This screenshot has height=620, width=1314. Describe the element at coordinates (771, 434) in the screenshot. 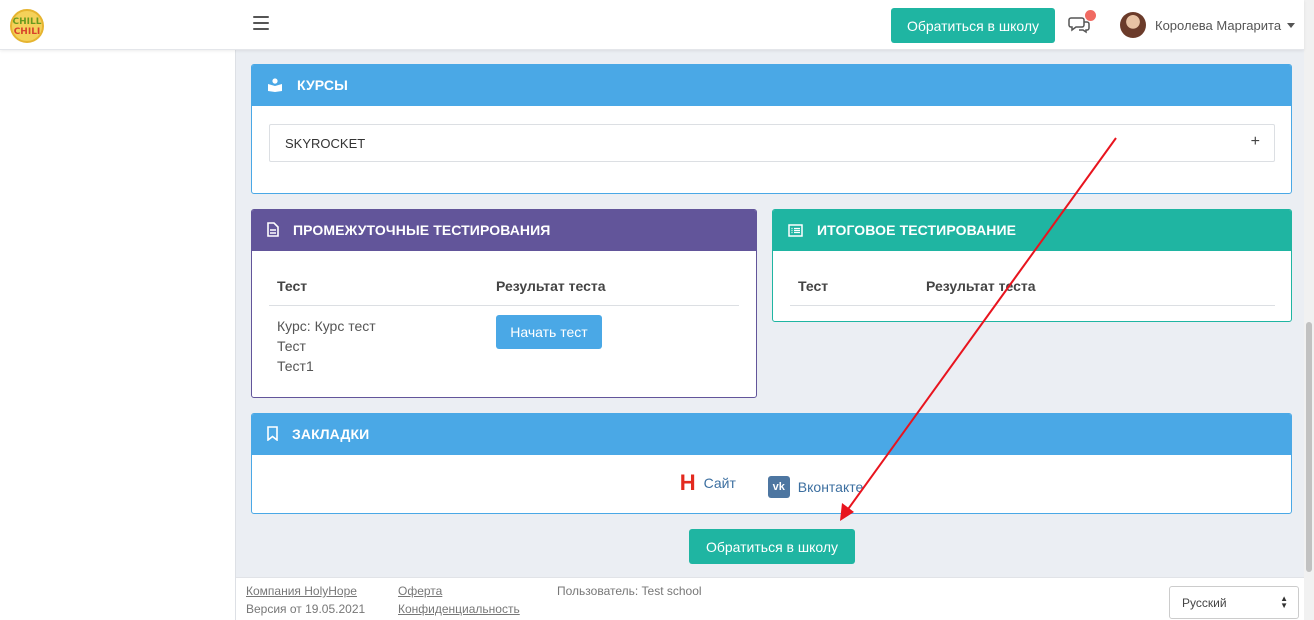

I see `bookmarks-header: Закладки` at that location.